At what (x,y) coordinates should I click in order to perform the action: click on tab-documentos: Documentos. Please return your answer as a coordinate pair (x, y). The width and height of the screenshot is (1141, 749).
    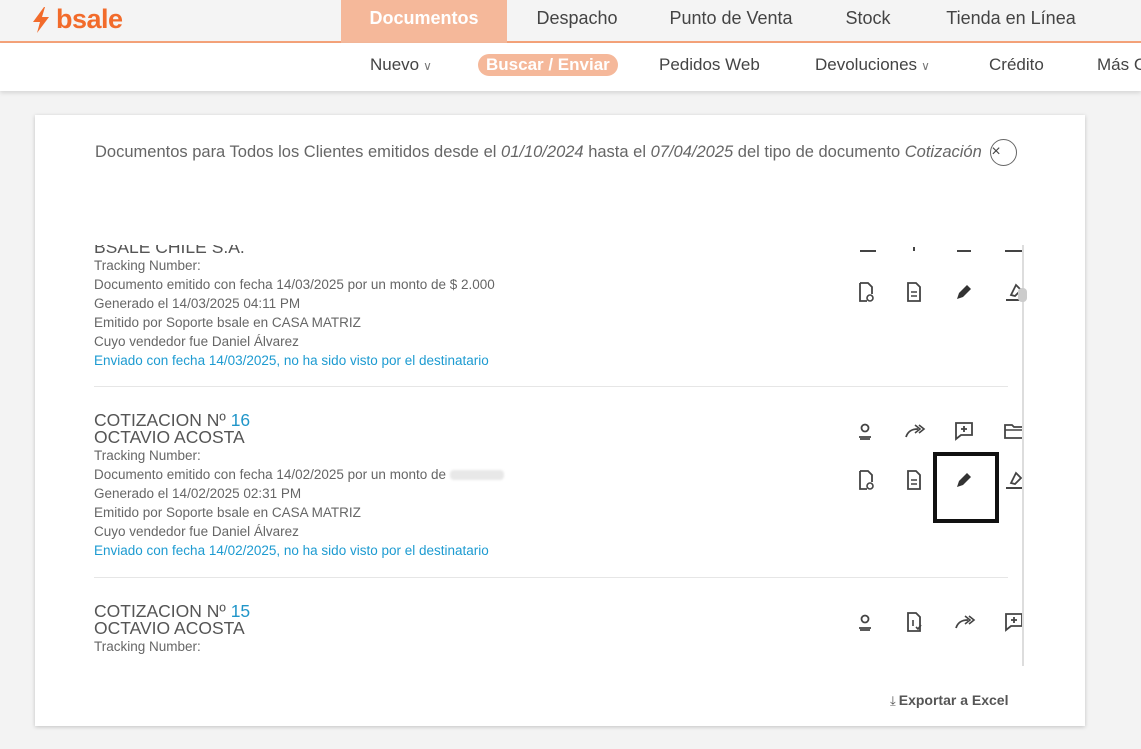
    Looking at the image, I should click on (424, 21).